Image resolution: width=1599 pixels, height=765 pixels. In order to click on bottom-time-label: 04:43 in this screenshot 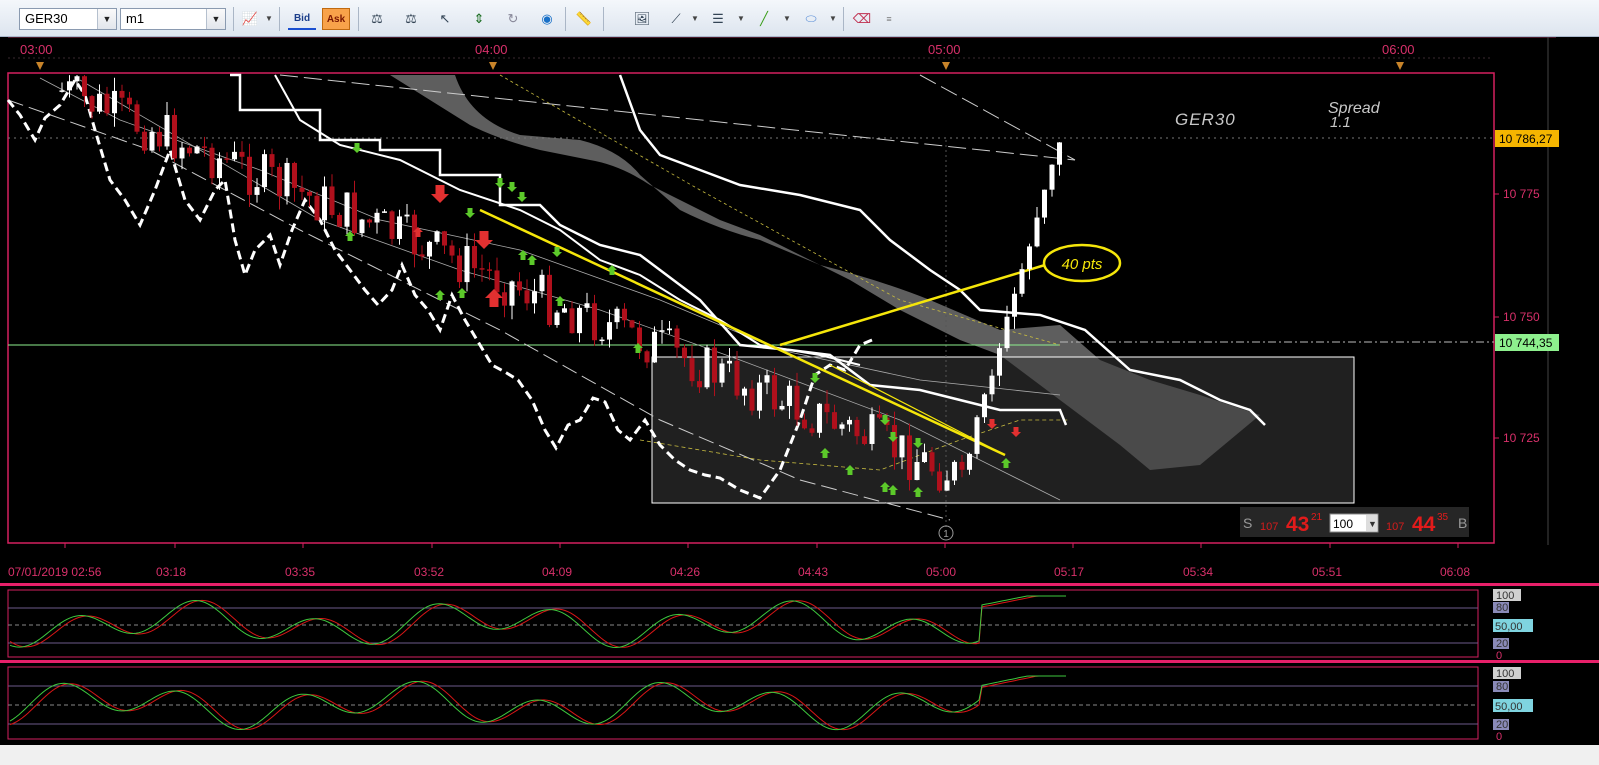, I will do `click(813, 572)`.